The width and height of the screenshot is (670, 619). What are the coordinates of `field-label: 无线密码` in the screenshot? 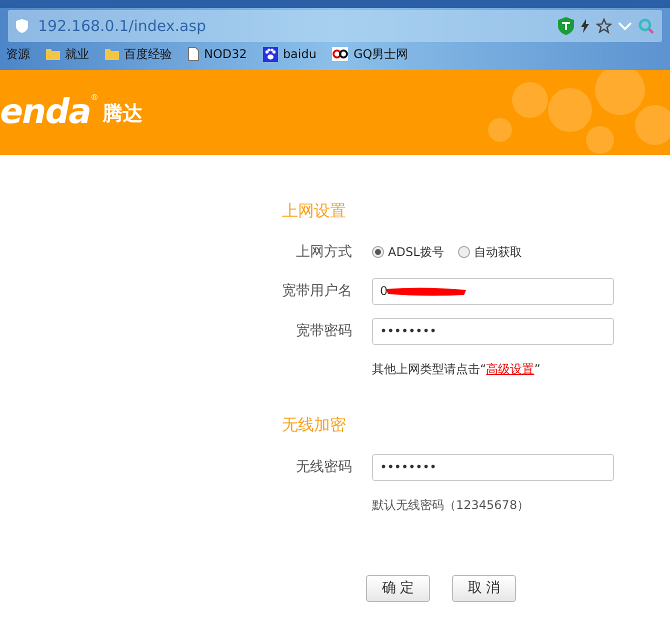 It's located at (323, 467).